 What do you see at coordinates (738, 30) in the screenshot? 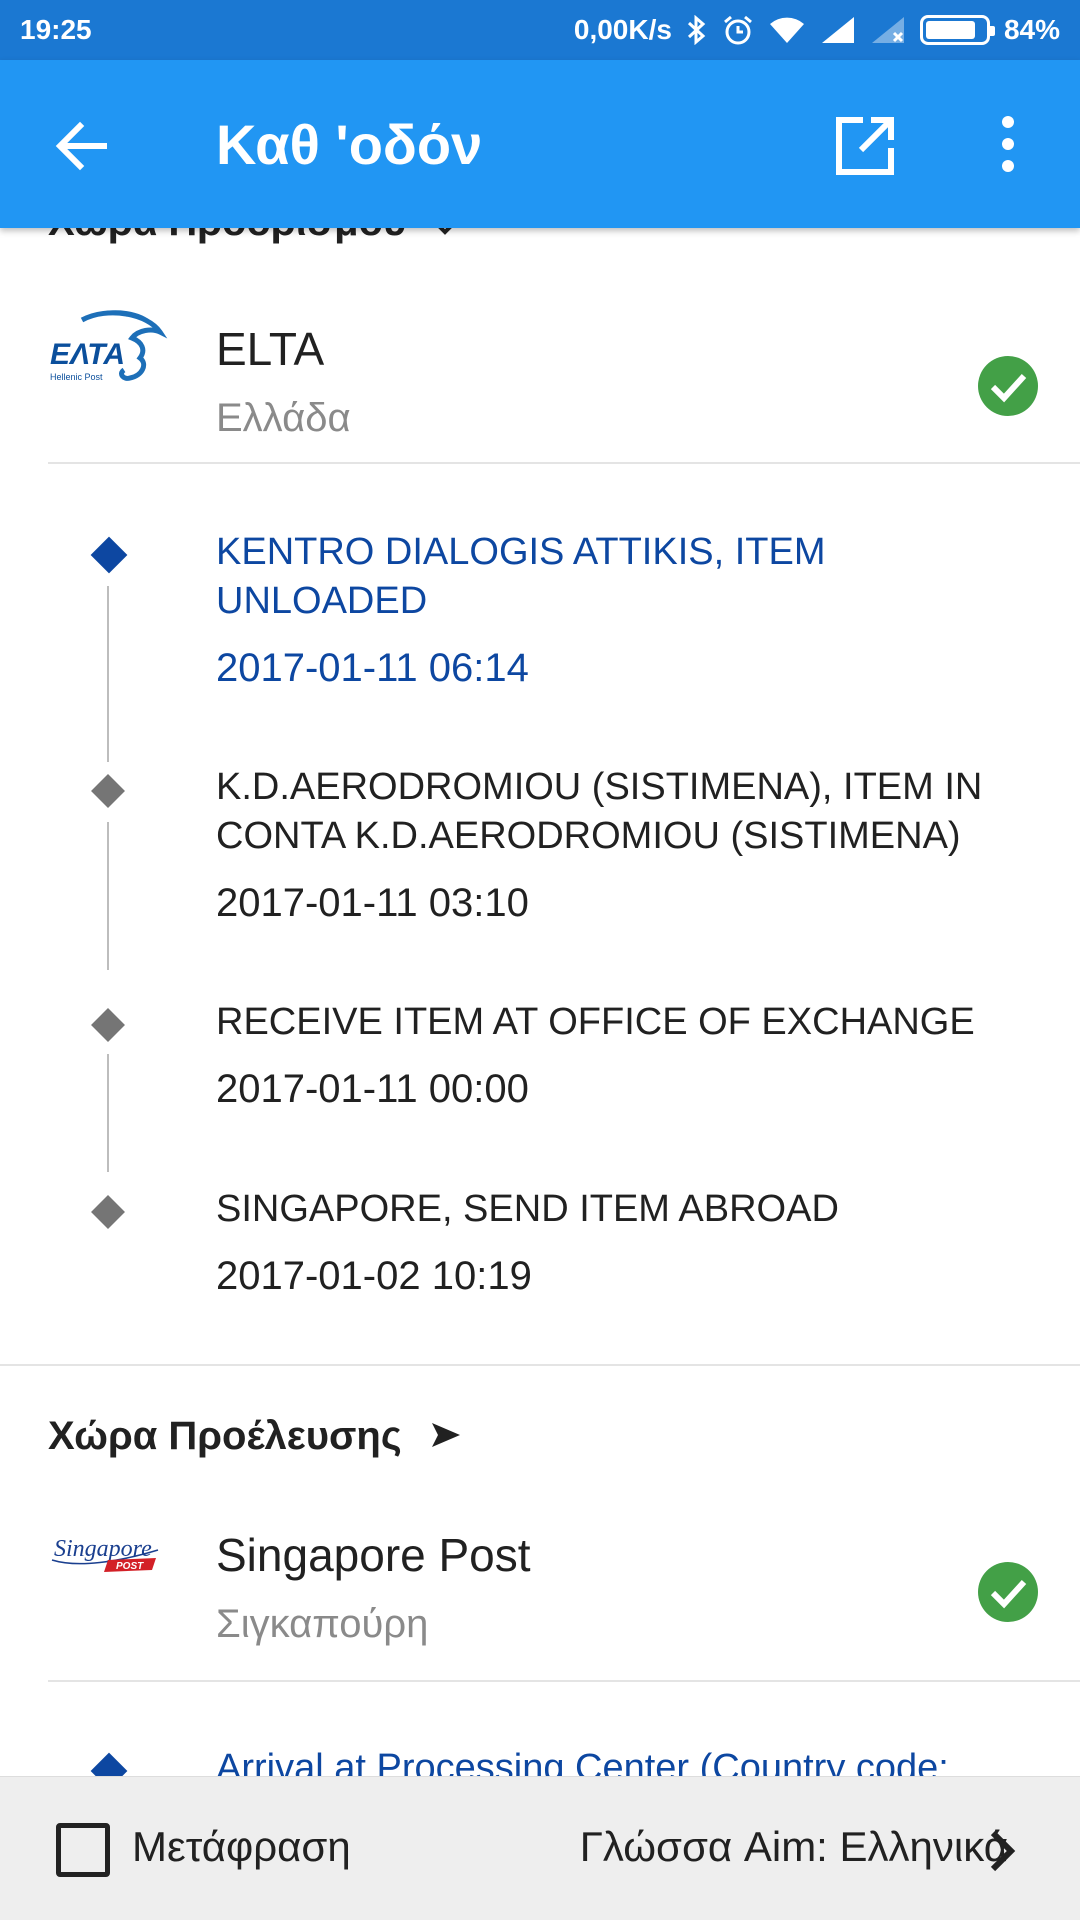
I see `alarm-icon` at bounding box center [738, 30].